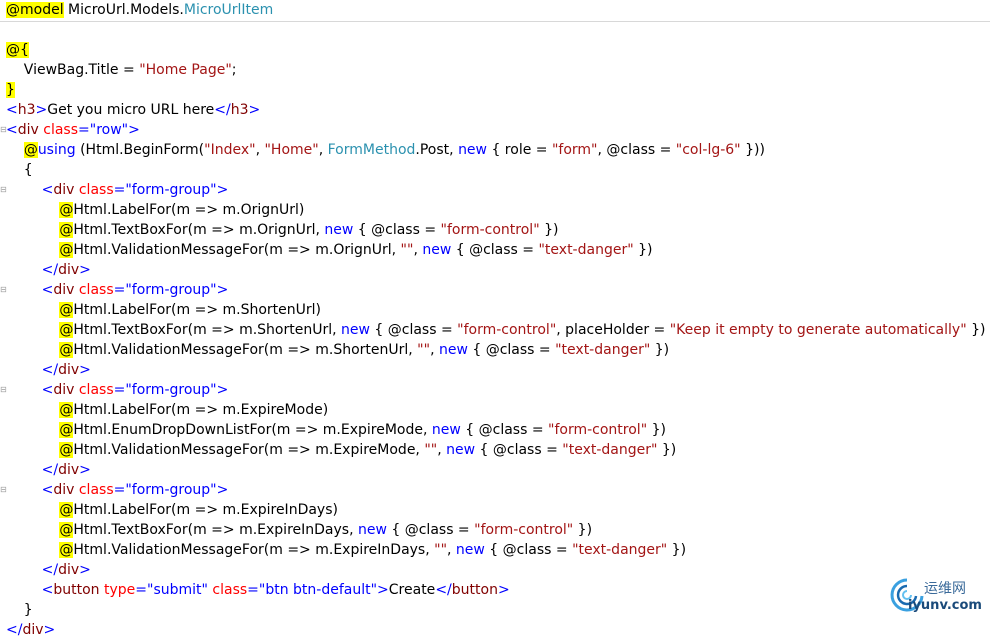 This screenshot has height=640, width=990. Describe the element at coordinates (495, 30) in the screenshot. I see `code-line` at that location.